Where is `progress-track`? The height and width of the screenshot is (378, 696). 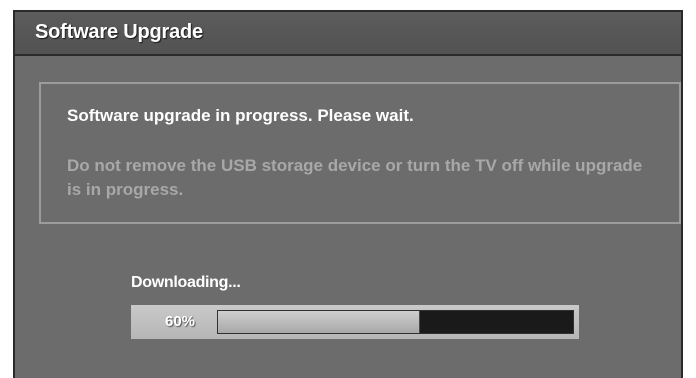 progress-track is located at coordinates (395, 322).